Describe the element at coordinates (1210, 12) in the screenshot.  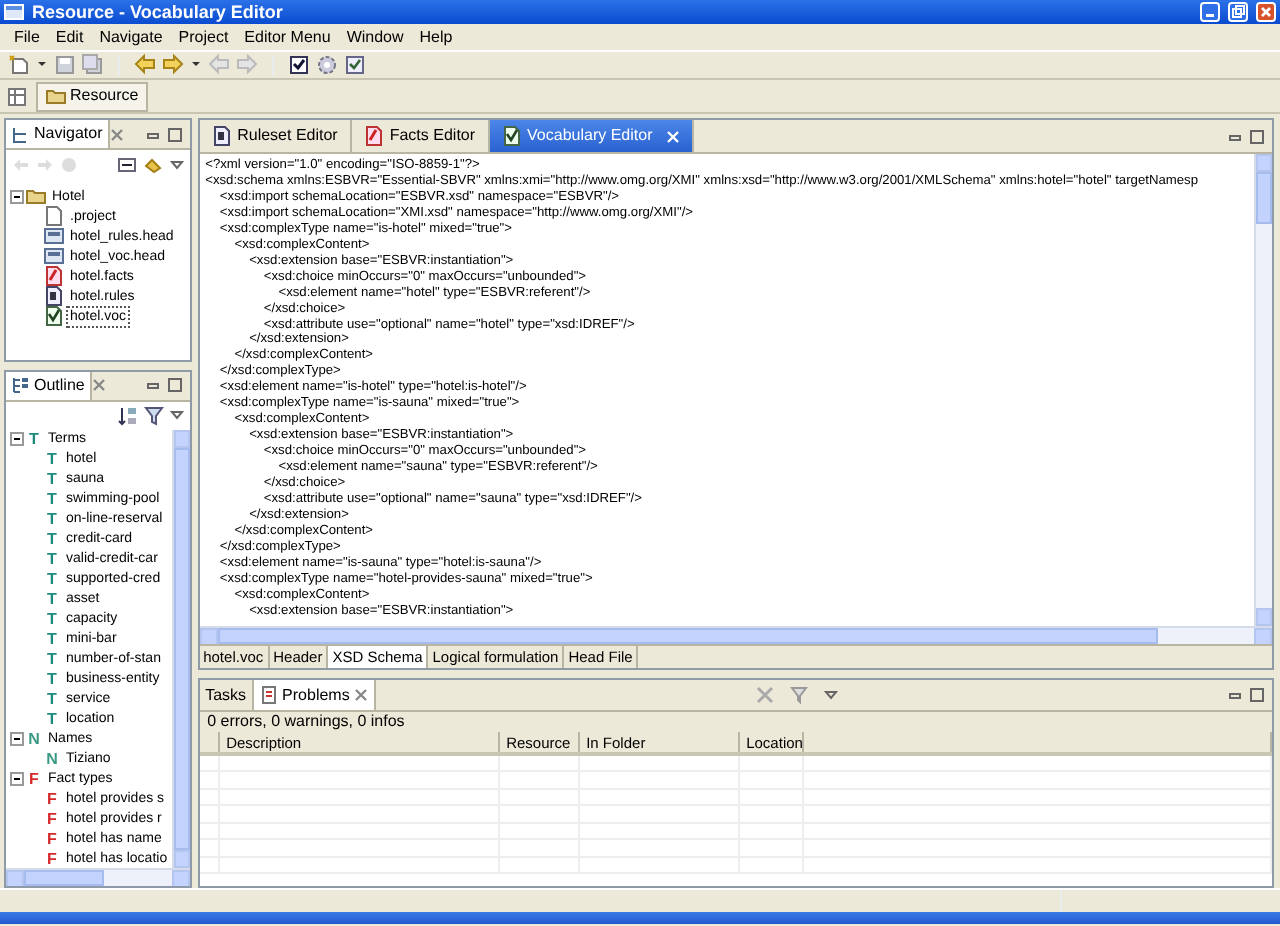
I see `minimize-button` at that location.